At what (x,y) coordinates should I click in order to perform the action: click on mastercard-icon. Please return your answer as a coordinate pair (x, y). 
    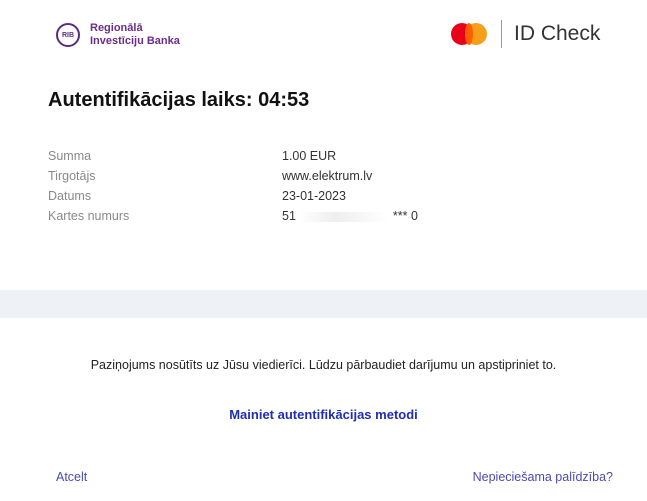
    Looking at the image, I should click on (472, 34).